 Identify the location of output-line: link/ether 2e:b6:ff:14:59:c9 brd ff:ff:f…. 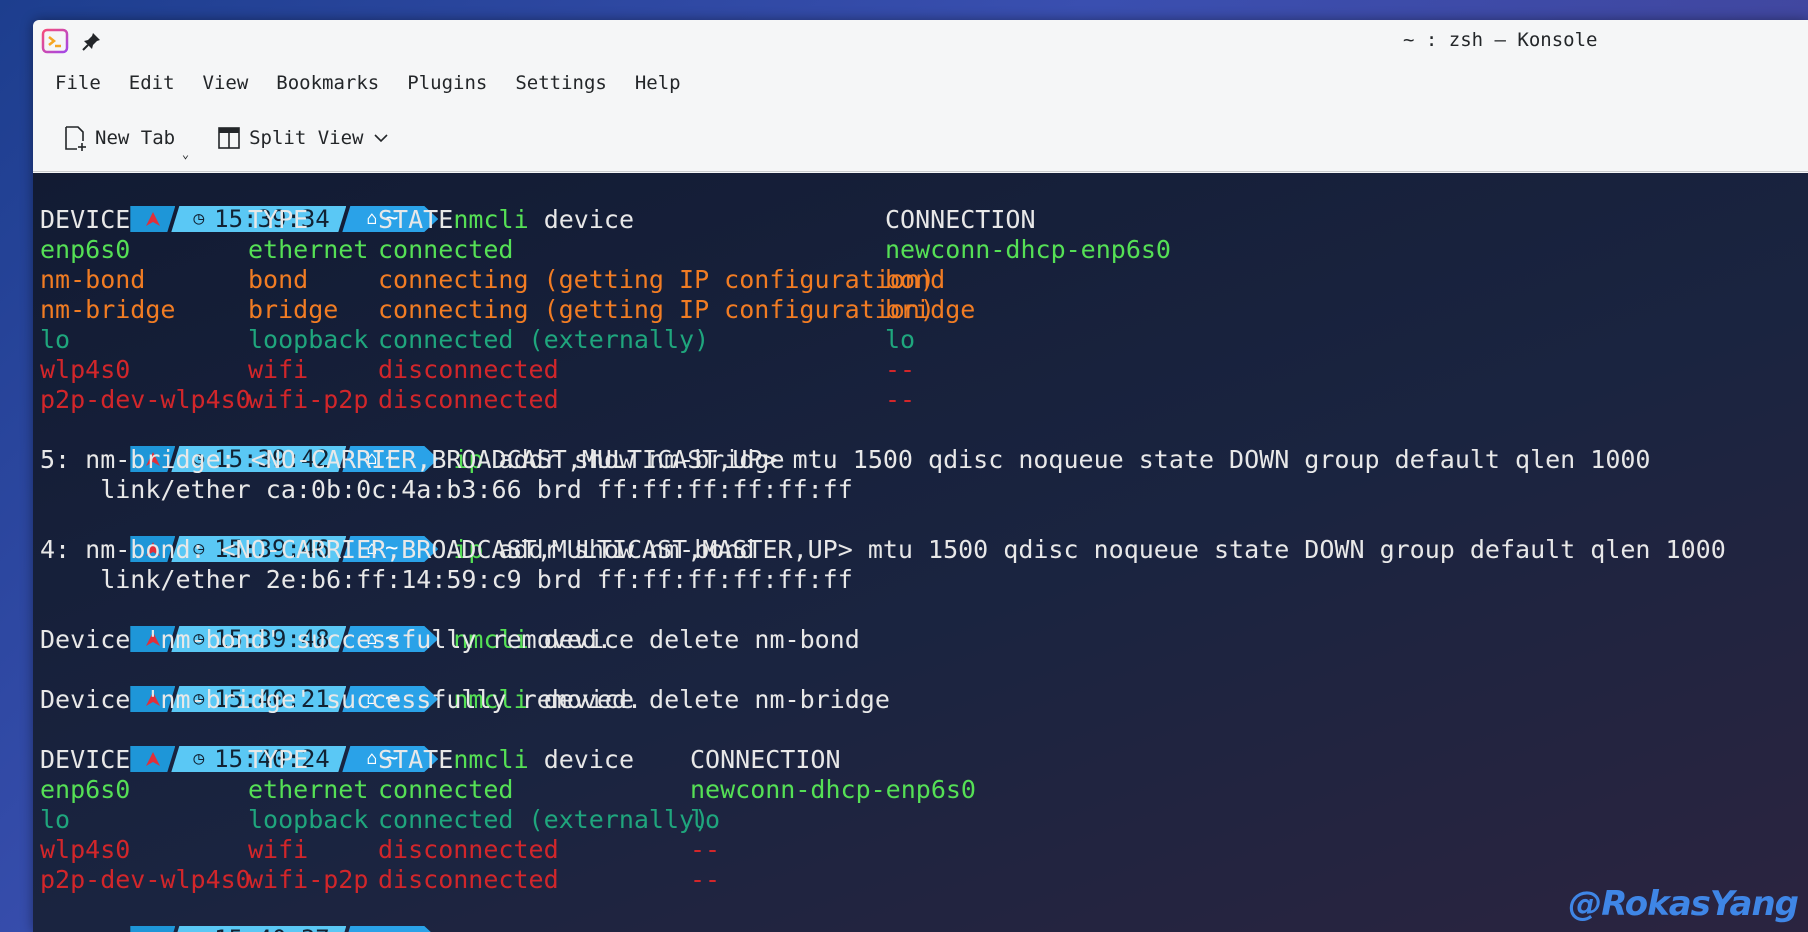
(446, 579).